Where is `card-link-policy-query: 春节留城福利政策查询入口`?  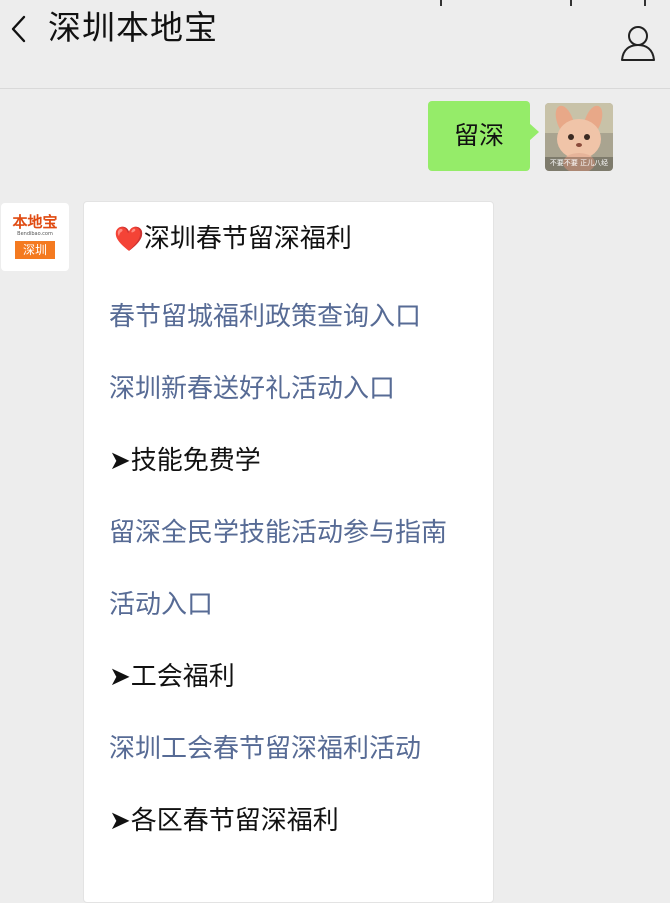
card-link-policy-query: 春节留城福利政策查询入口 is located at coordinates (265, 317).